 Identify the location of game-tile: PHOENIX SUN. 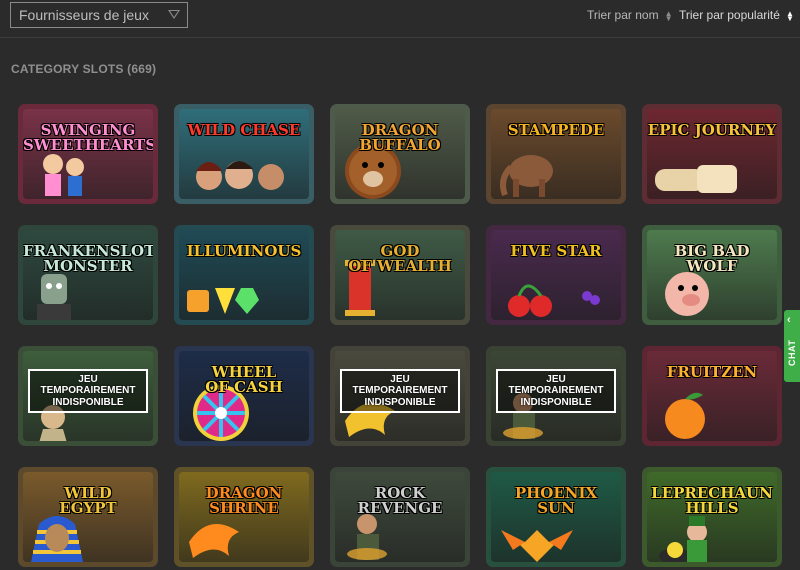
(556, 517).